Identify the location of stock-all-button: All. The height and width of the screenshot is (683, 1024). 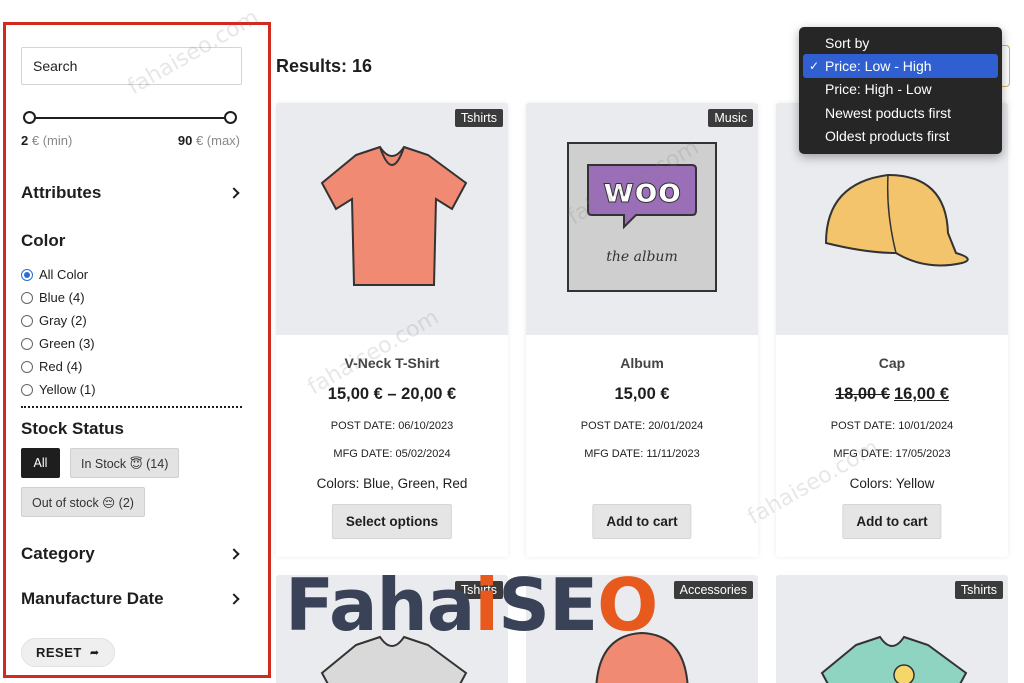
(40, 463).